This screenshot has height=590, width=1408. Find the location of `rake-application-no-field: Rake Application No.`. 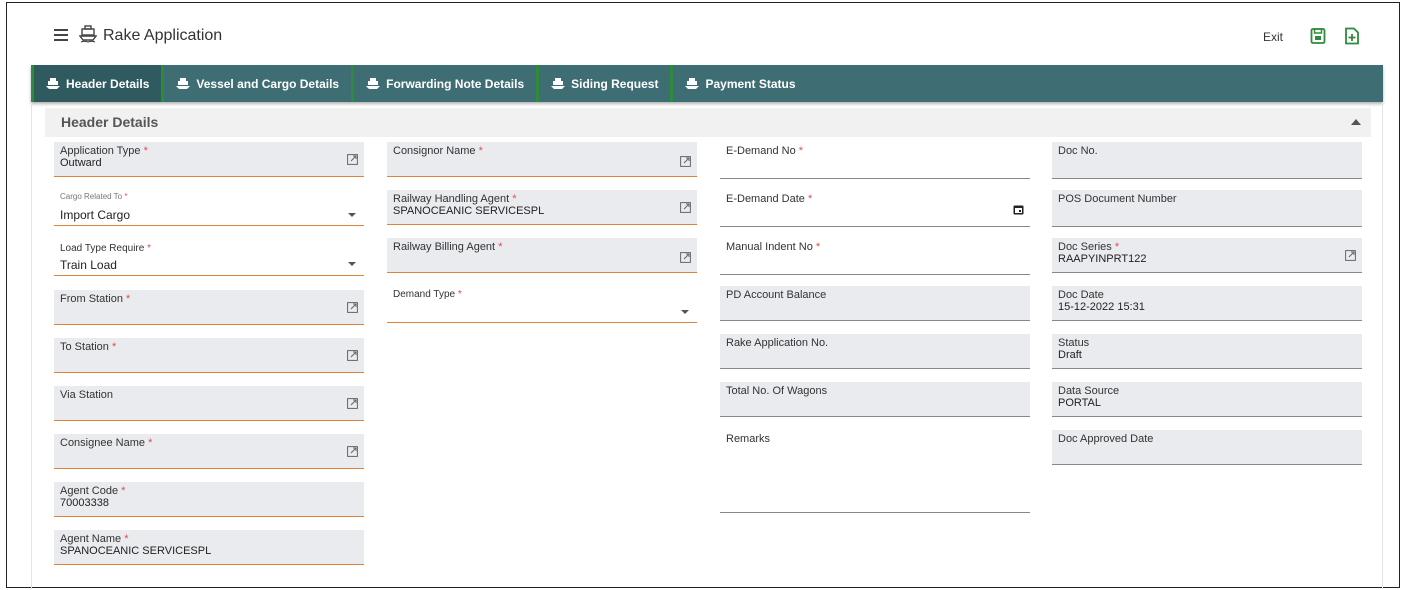

rake-application-no-field: Rake Application No. is located at coordinates (875, 351).